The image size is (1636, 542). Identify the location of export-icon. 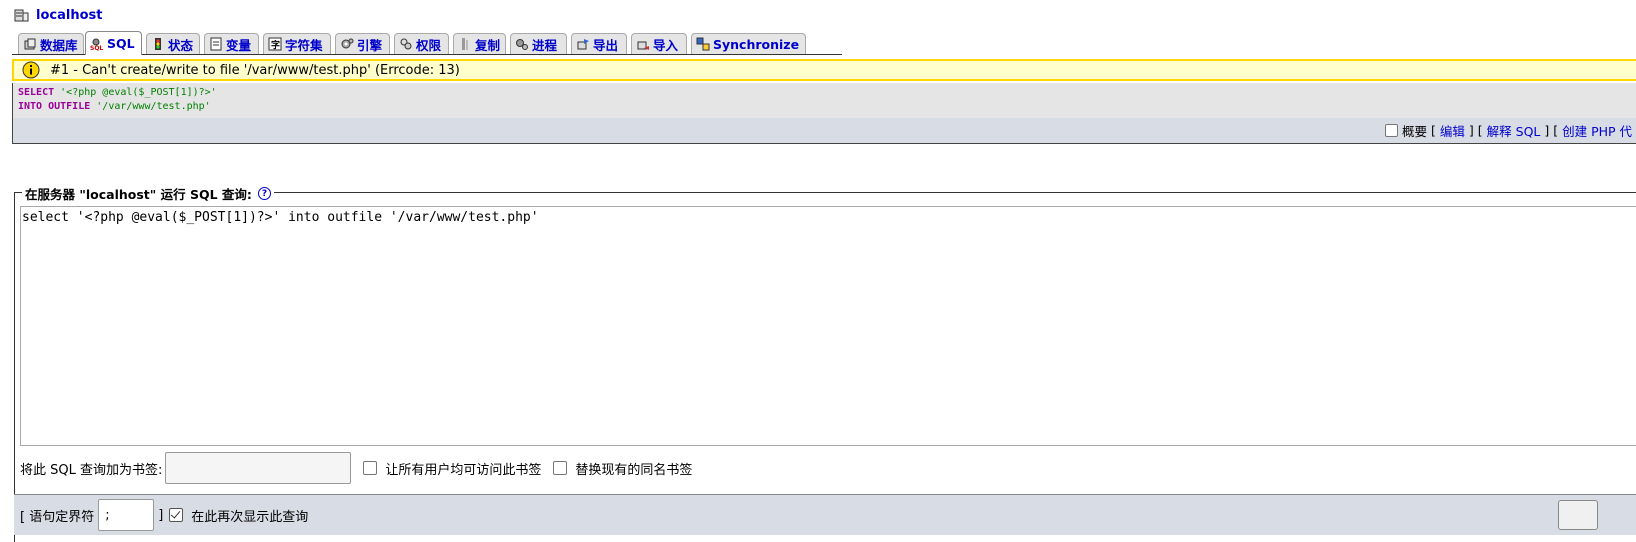
(583, 44).